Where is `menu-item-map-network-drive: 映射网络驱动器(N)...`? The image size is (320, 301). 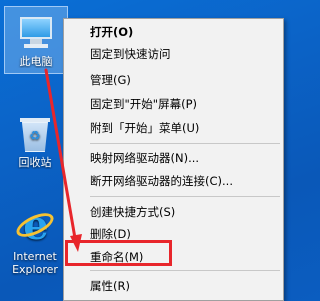 menu-item-map-network-drive: 映射网络驱动器(N)... is located at coordinates (173, 158).